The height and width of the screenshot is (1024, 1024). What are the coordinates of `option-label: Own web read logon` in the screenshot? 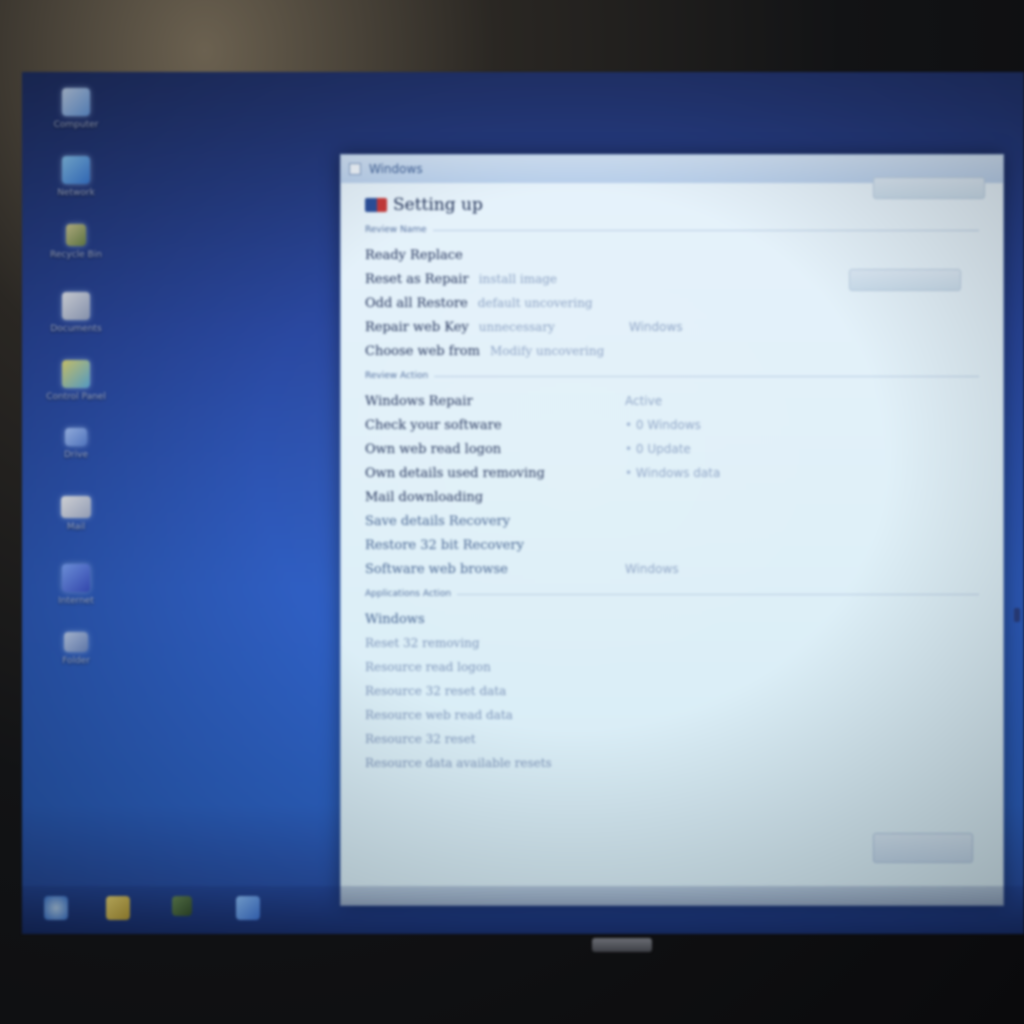 It's located at (433, 449).